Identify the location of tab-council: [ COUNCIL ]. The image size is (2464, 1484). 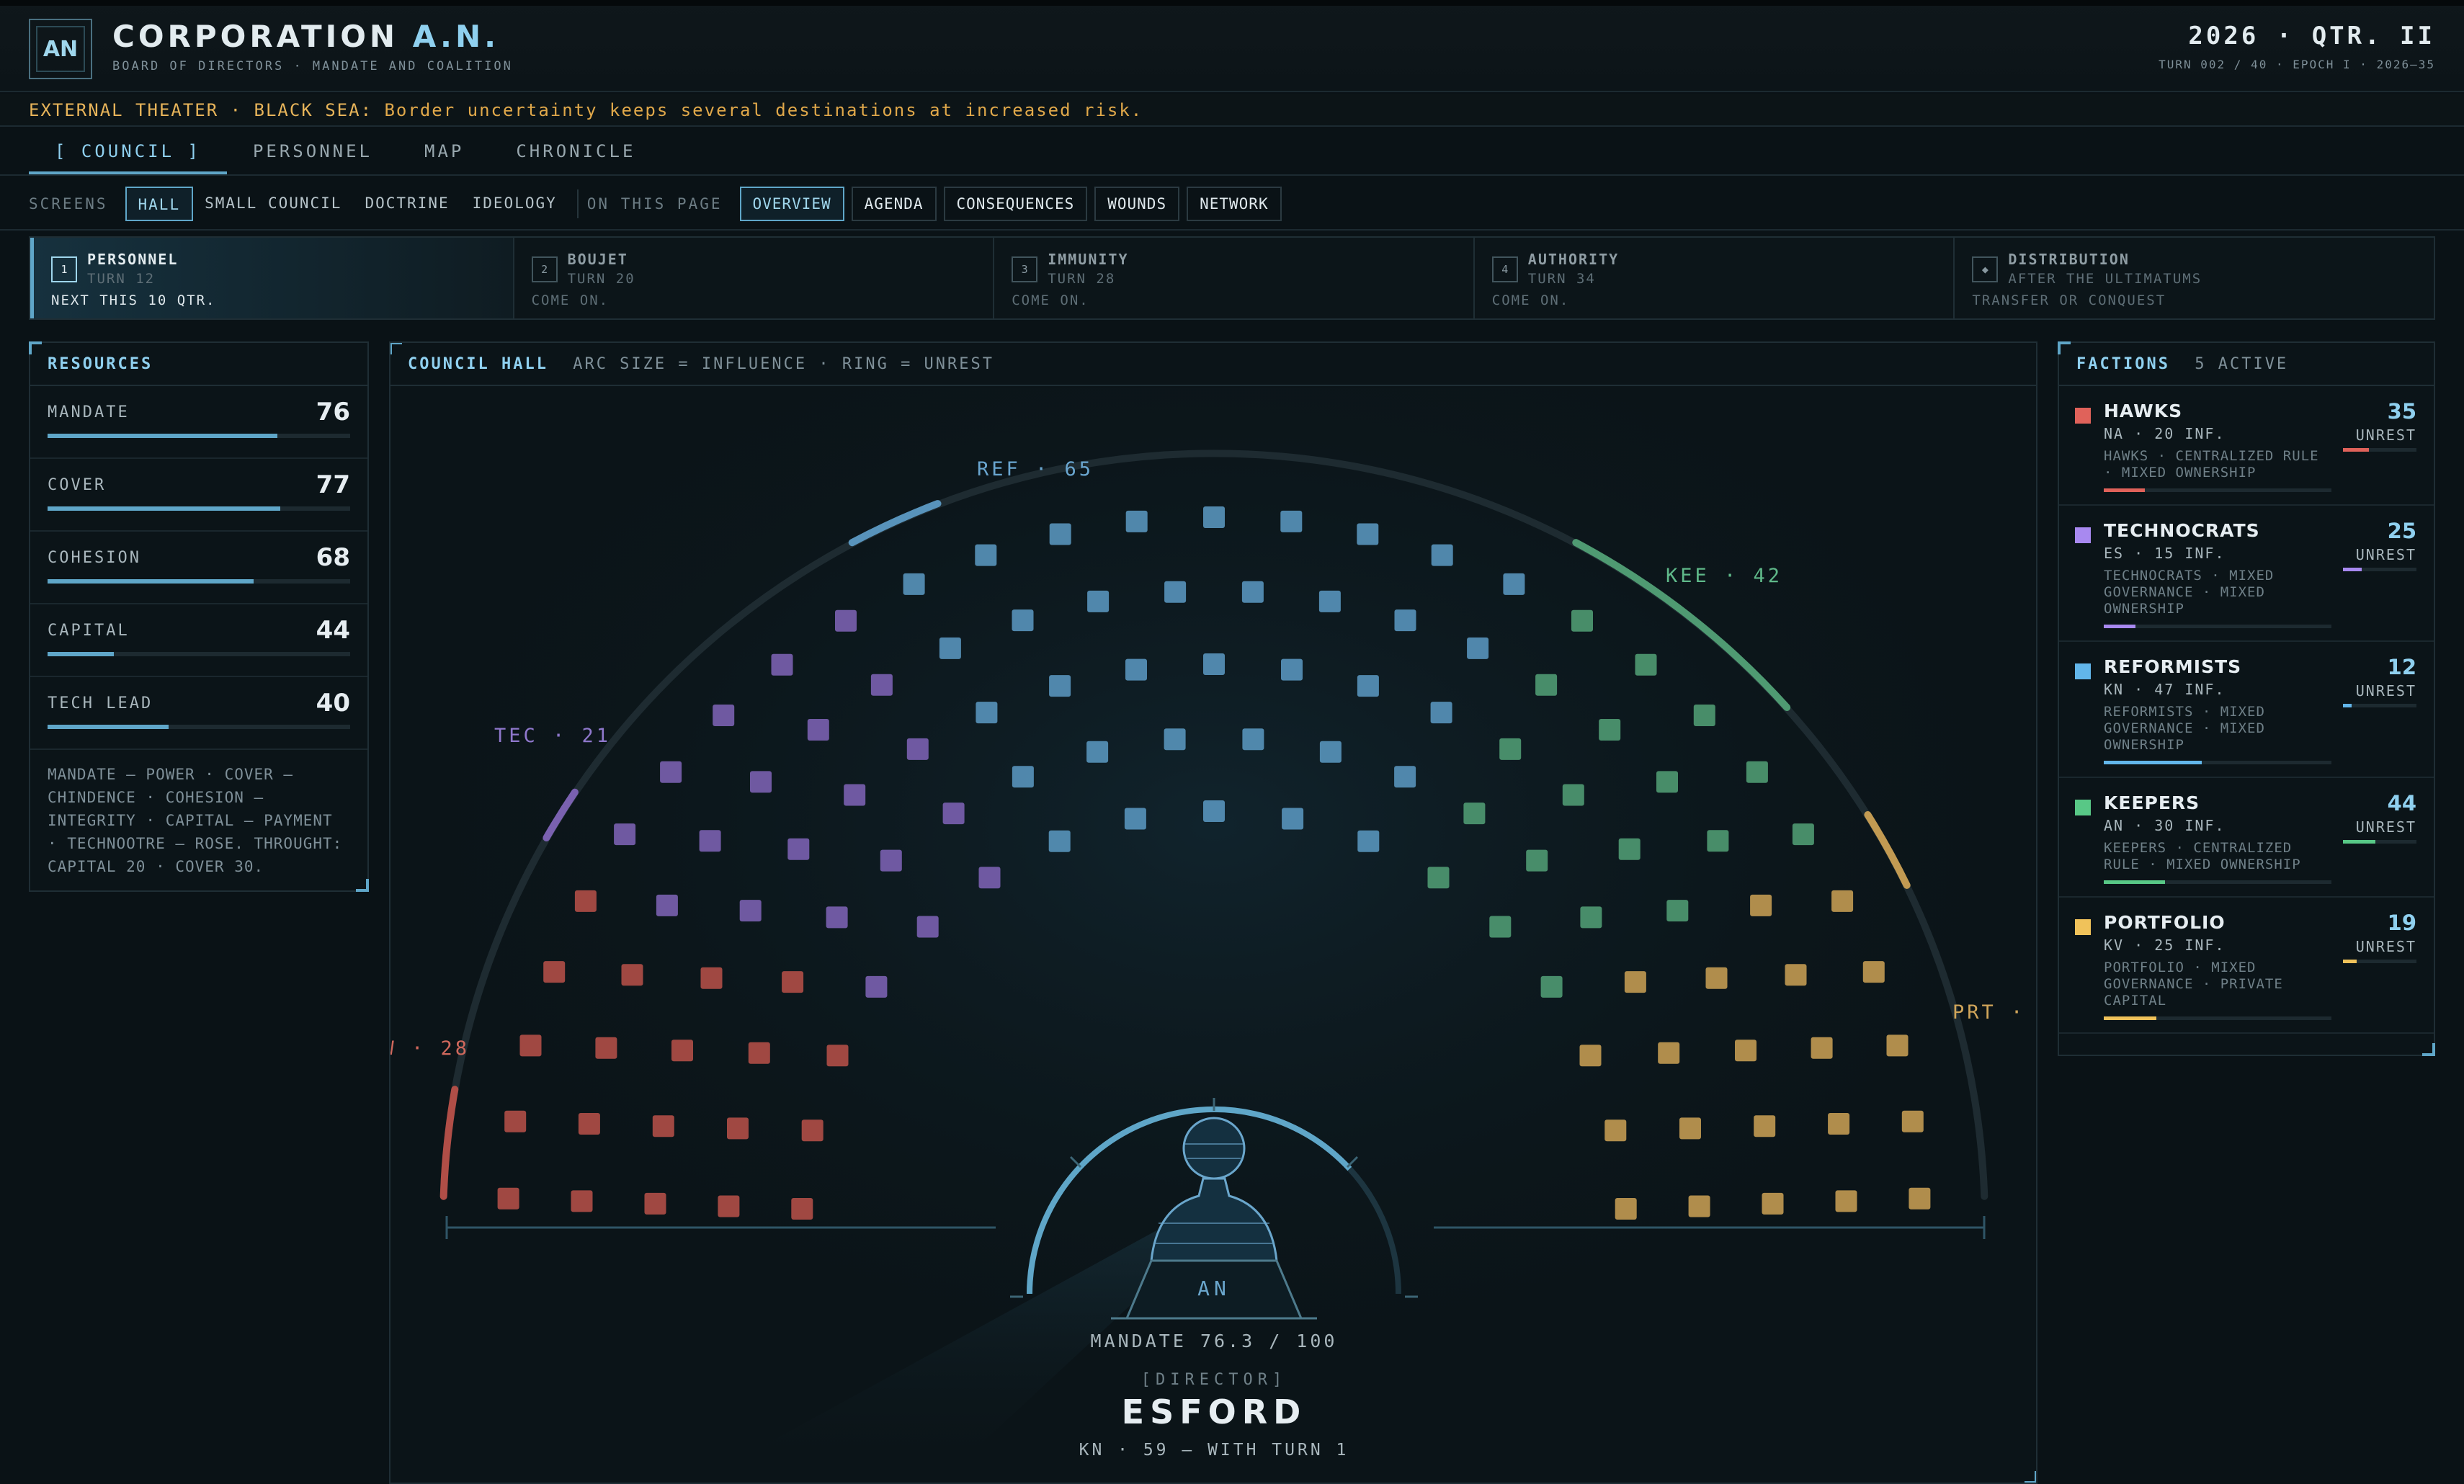
(128, 151).